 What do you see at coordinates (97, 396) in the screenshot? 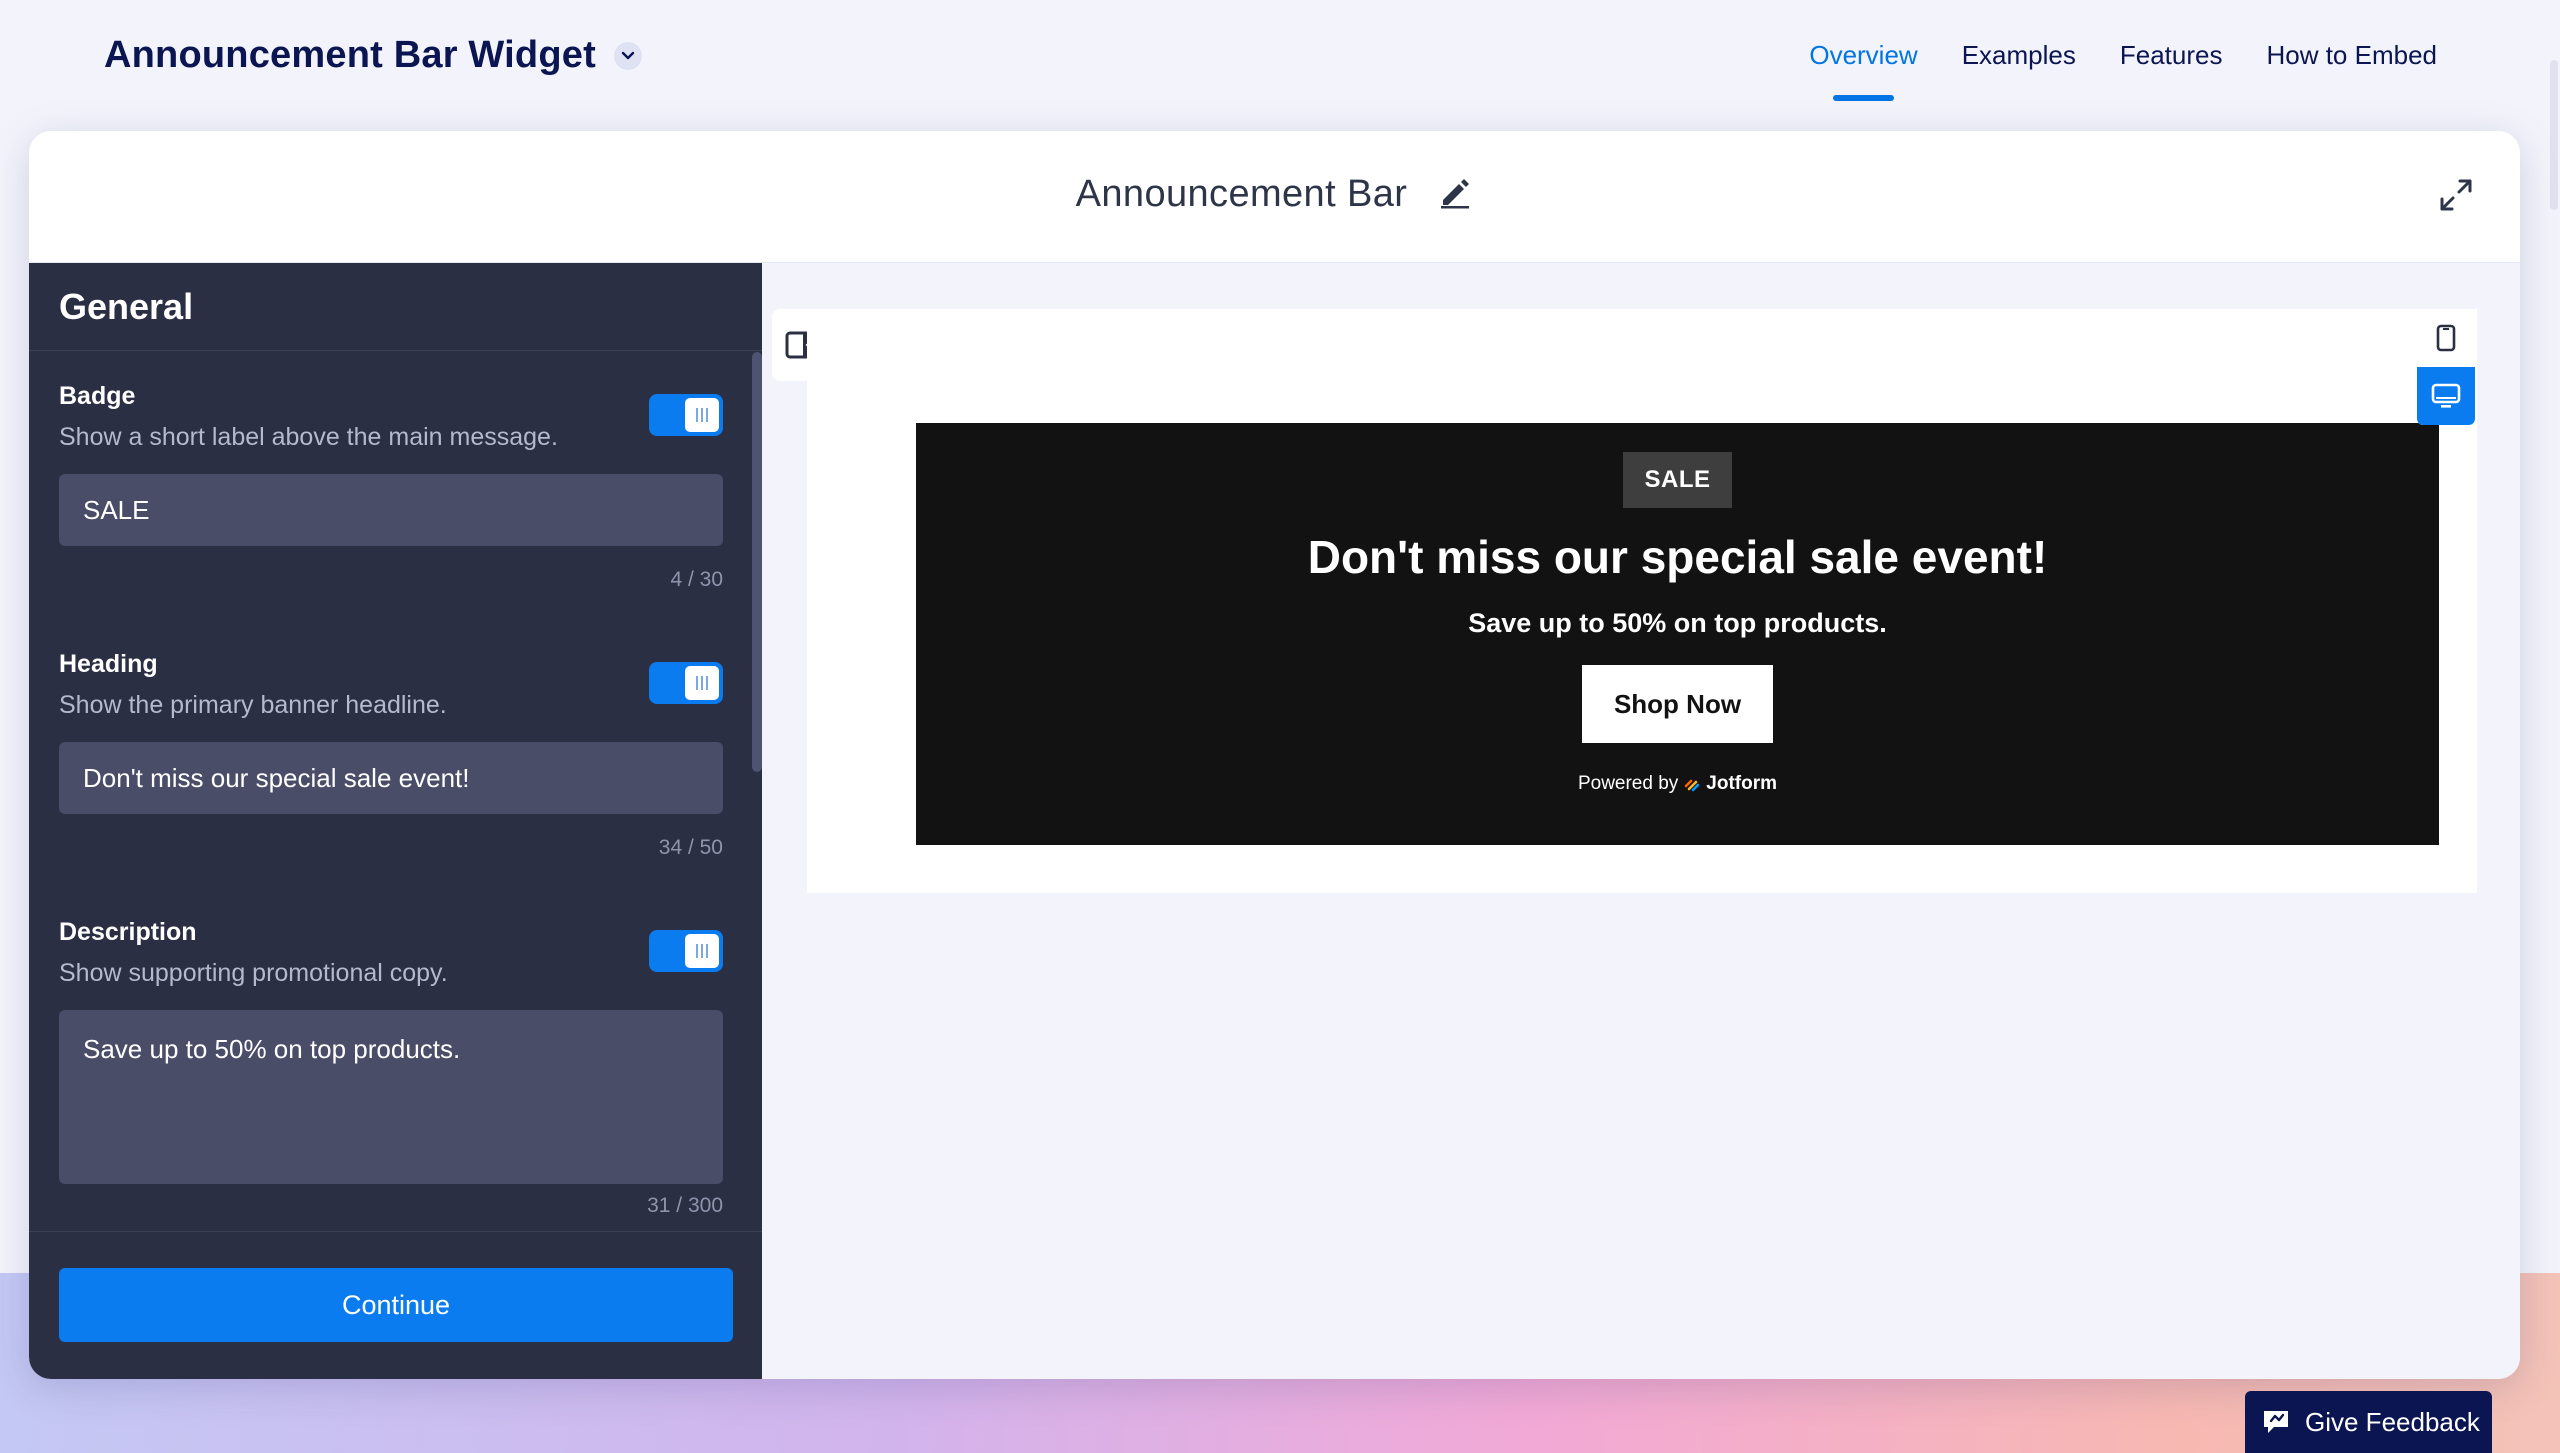
I see `badge-label: Badge` at bounding box center [97, 396].